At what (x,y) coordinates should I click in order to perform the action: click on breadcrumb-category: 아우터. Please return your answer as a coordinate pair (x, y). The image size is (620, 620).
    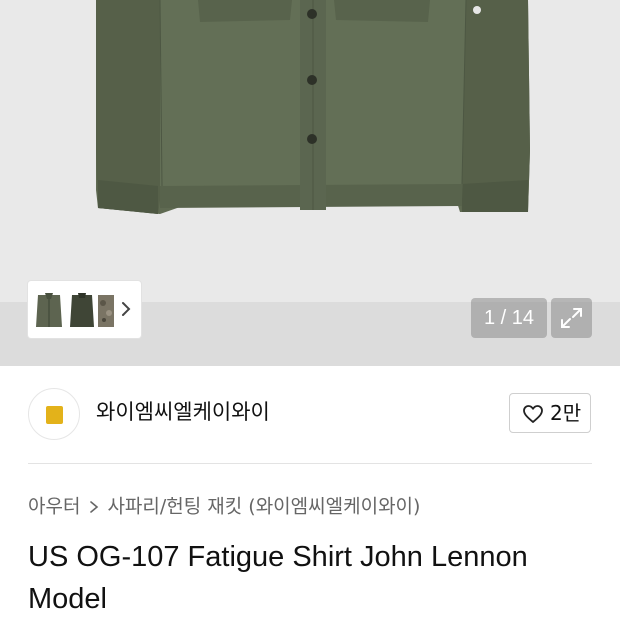
    Looking at the image, I should click on (54, 507).